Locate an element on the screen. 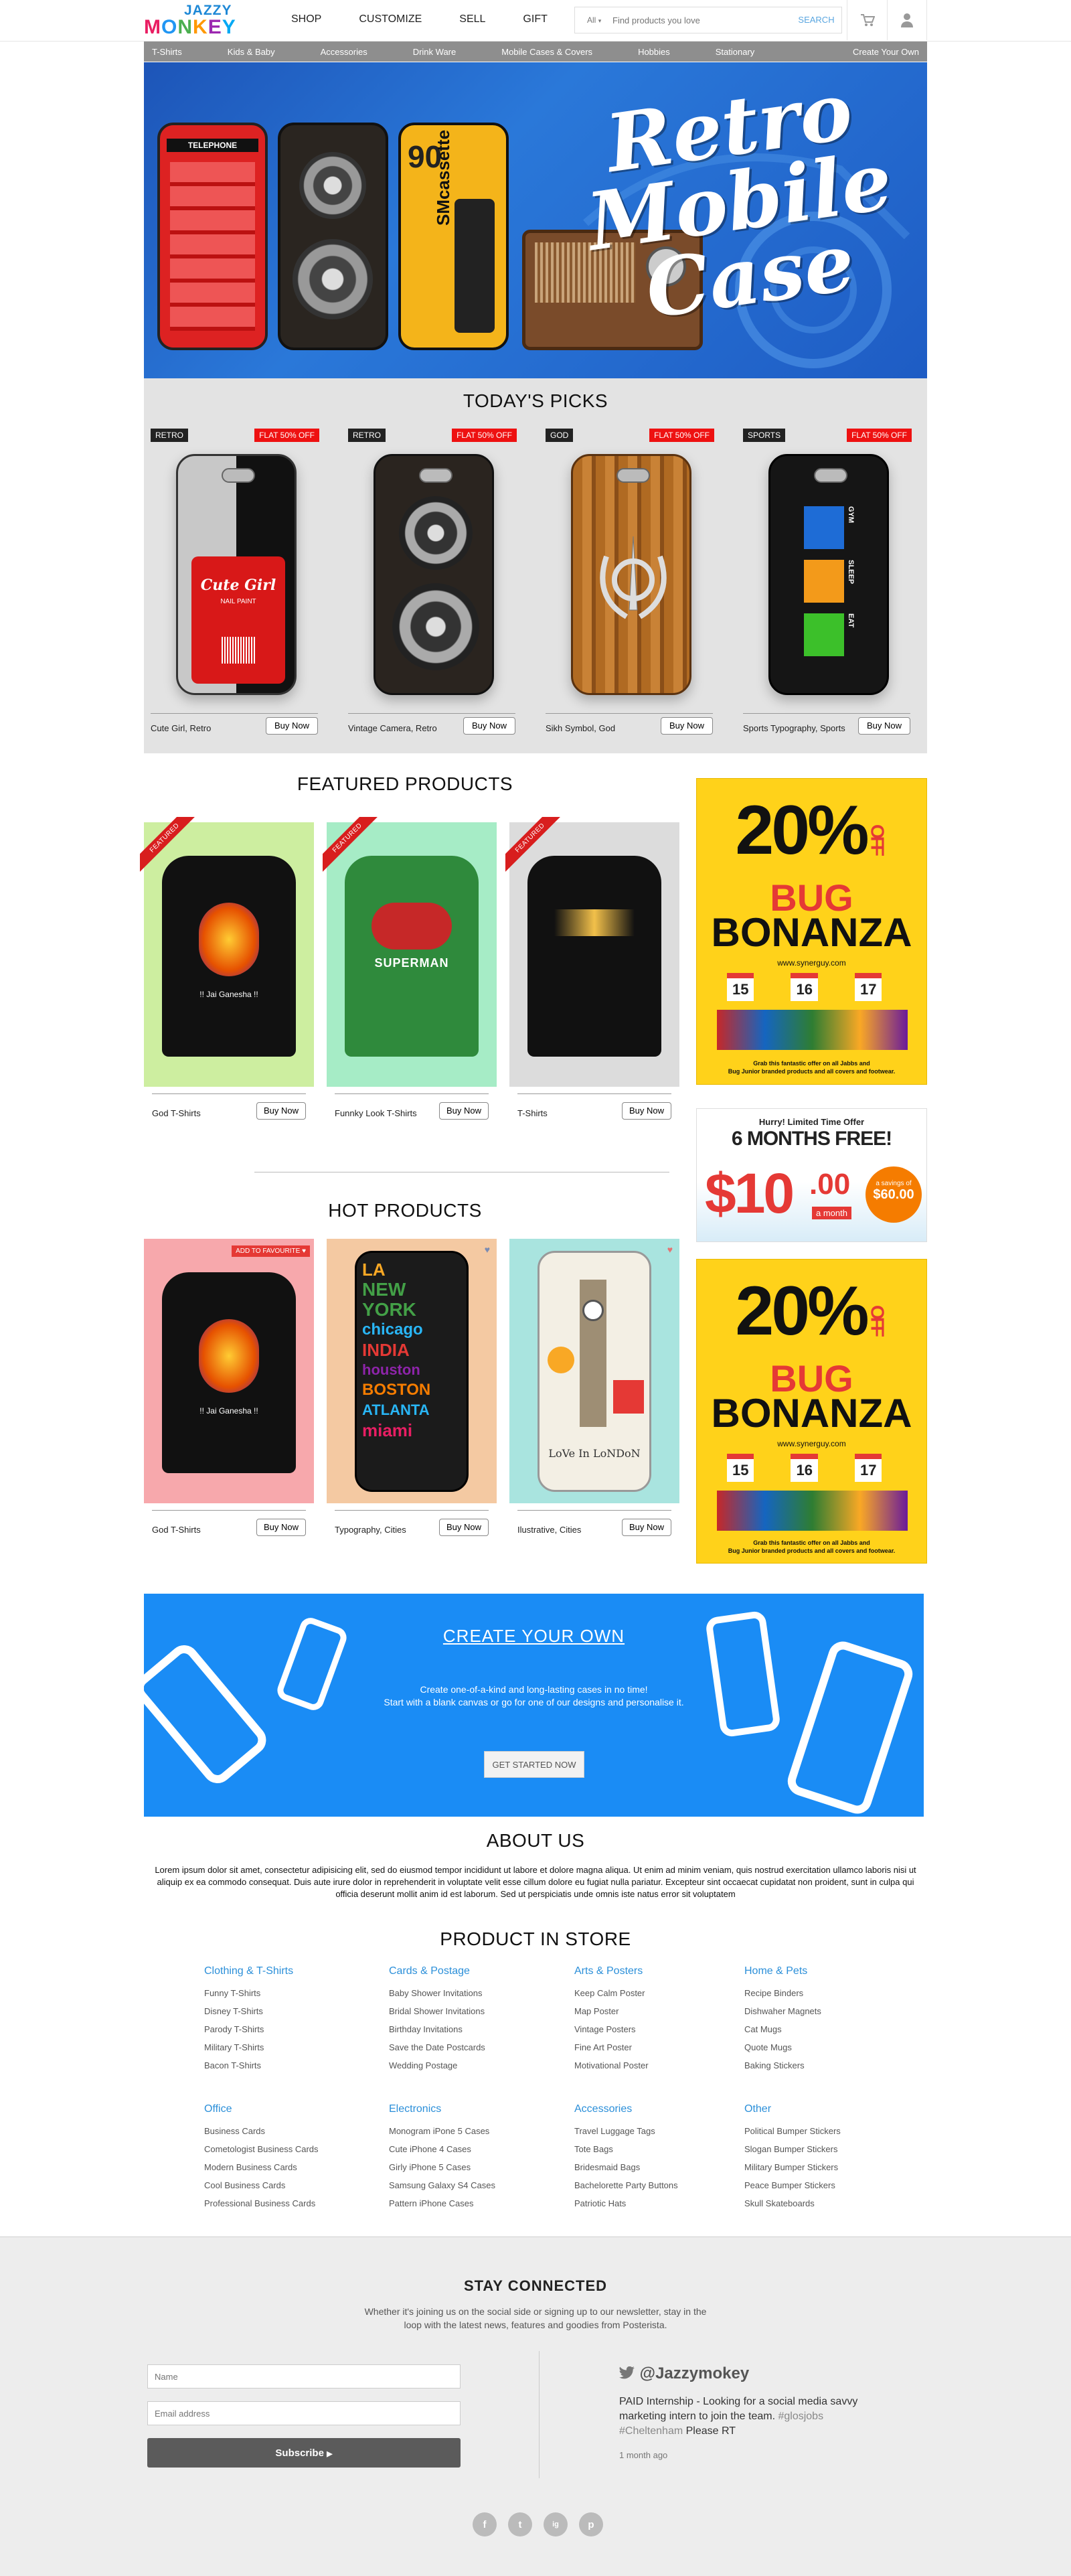 This screenshot has height=2576, width=1071. store-link: Recipe Binders is located at coordinates (783, 1993).